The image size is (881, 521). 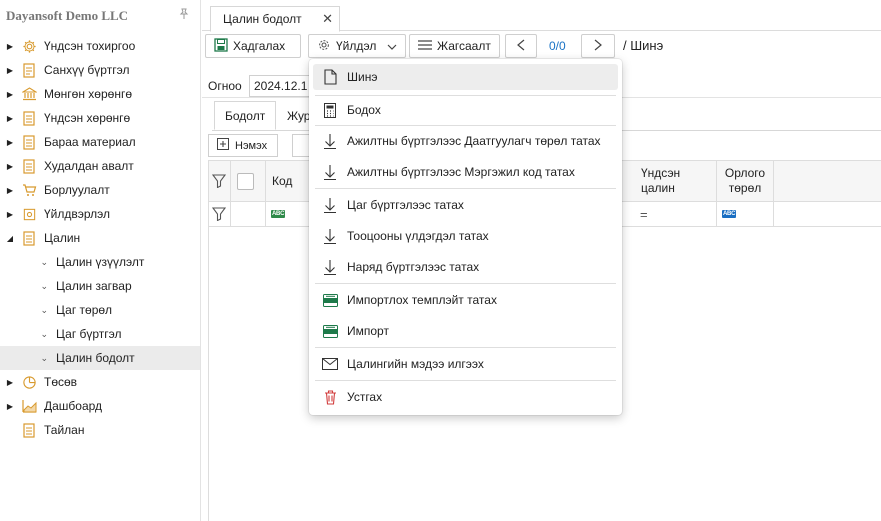 I want to click on tab-payroll-calculation: Цалин бодолт ✕, so click(x=275, y=19).